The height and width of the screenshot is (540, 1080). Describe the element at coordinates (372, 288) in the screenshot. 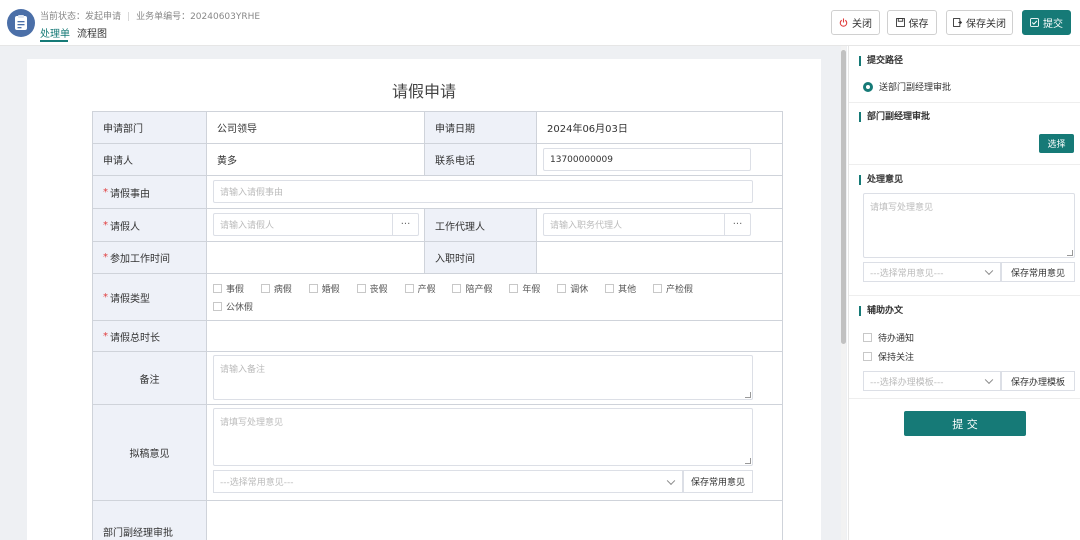

I see `leave-type-option: 丧假` at that location.